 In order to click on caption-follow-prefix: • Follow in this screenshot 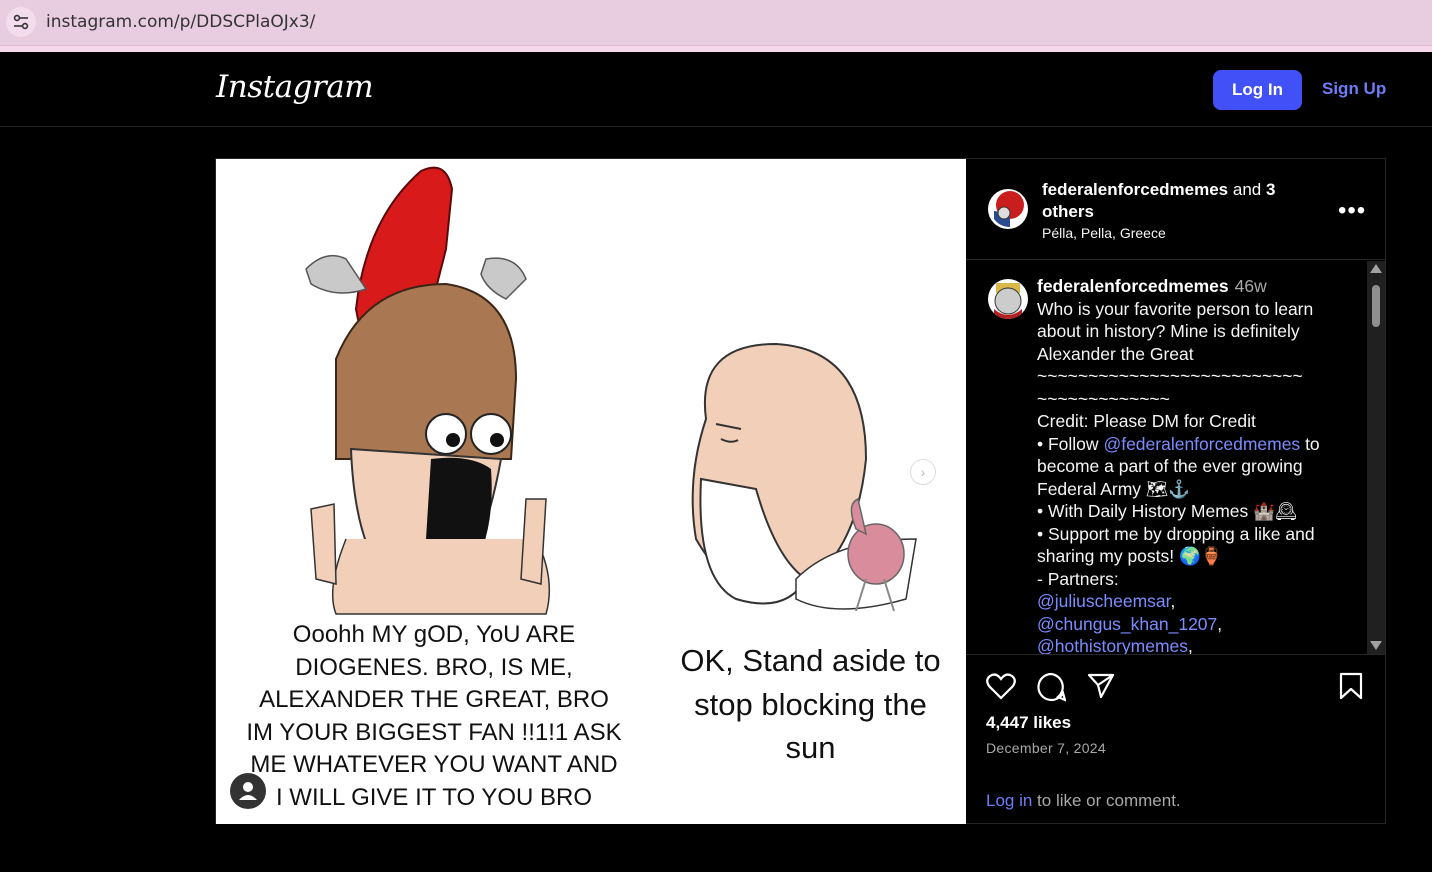, I will do `click(1068, 443)`.